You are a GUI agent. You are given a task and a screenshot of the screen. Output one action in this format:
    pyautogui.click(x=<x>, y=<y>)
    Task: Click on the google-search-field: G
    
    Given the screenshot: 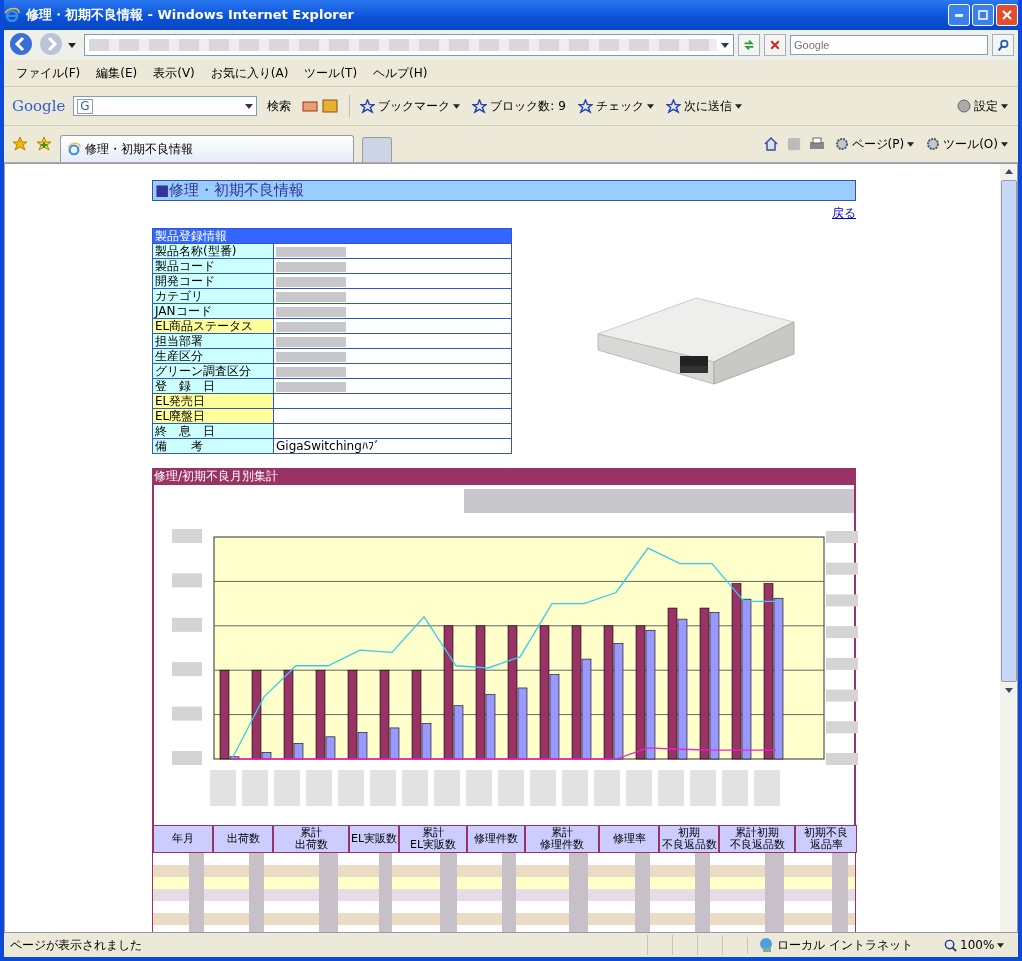 What is the action you would take?
    pyautogui.click(x=165, y=106)
    